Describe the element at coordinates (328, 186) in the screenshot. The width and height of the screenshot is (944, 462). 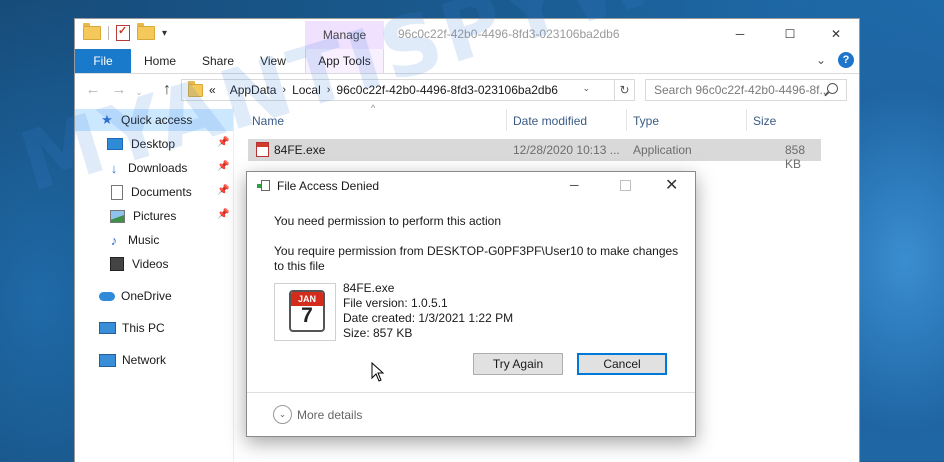
I see `dialog-title: File Access Denied` at that location.